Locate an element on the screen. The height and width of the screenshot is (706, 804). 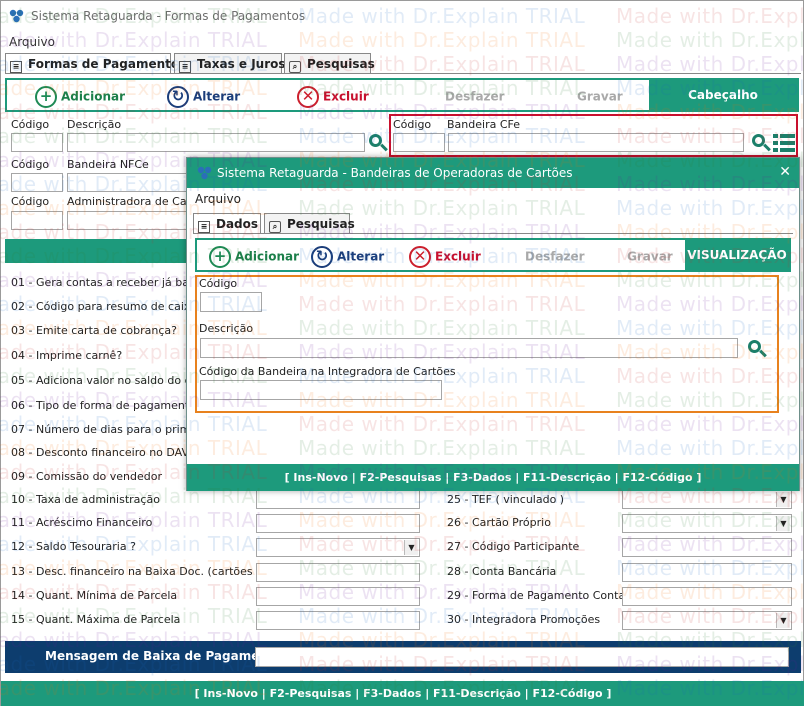
tab-taxas-e-juros: ≡ Taxas e Juros is located at coordinates (230, 63).